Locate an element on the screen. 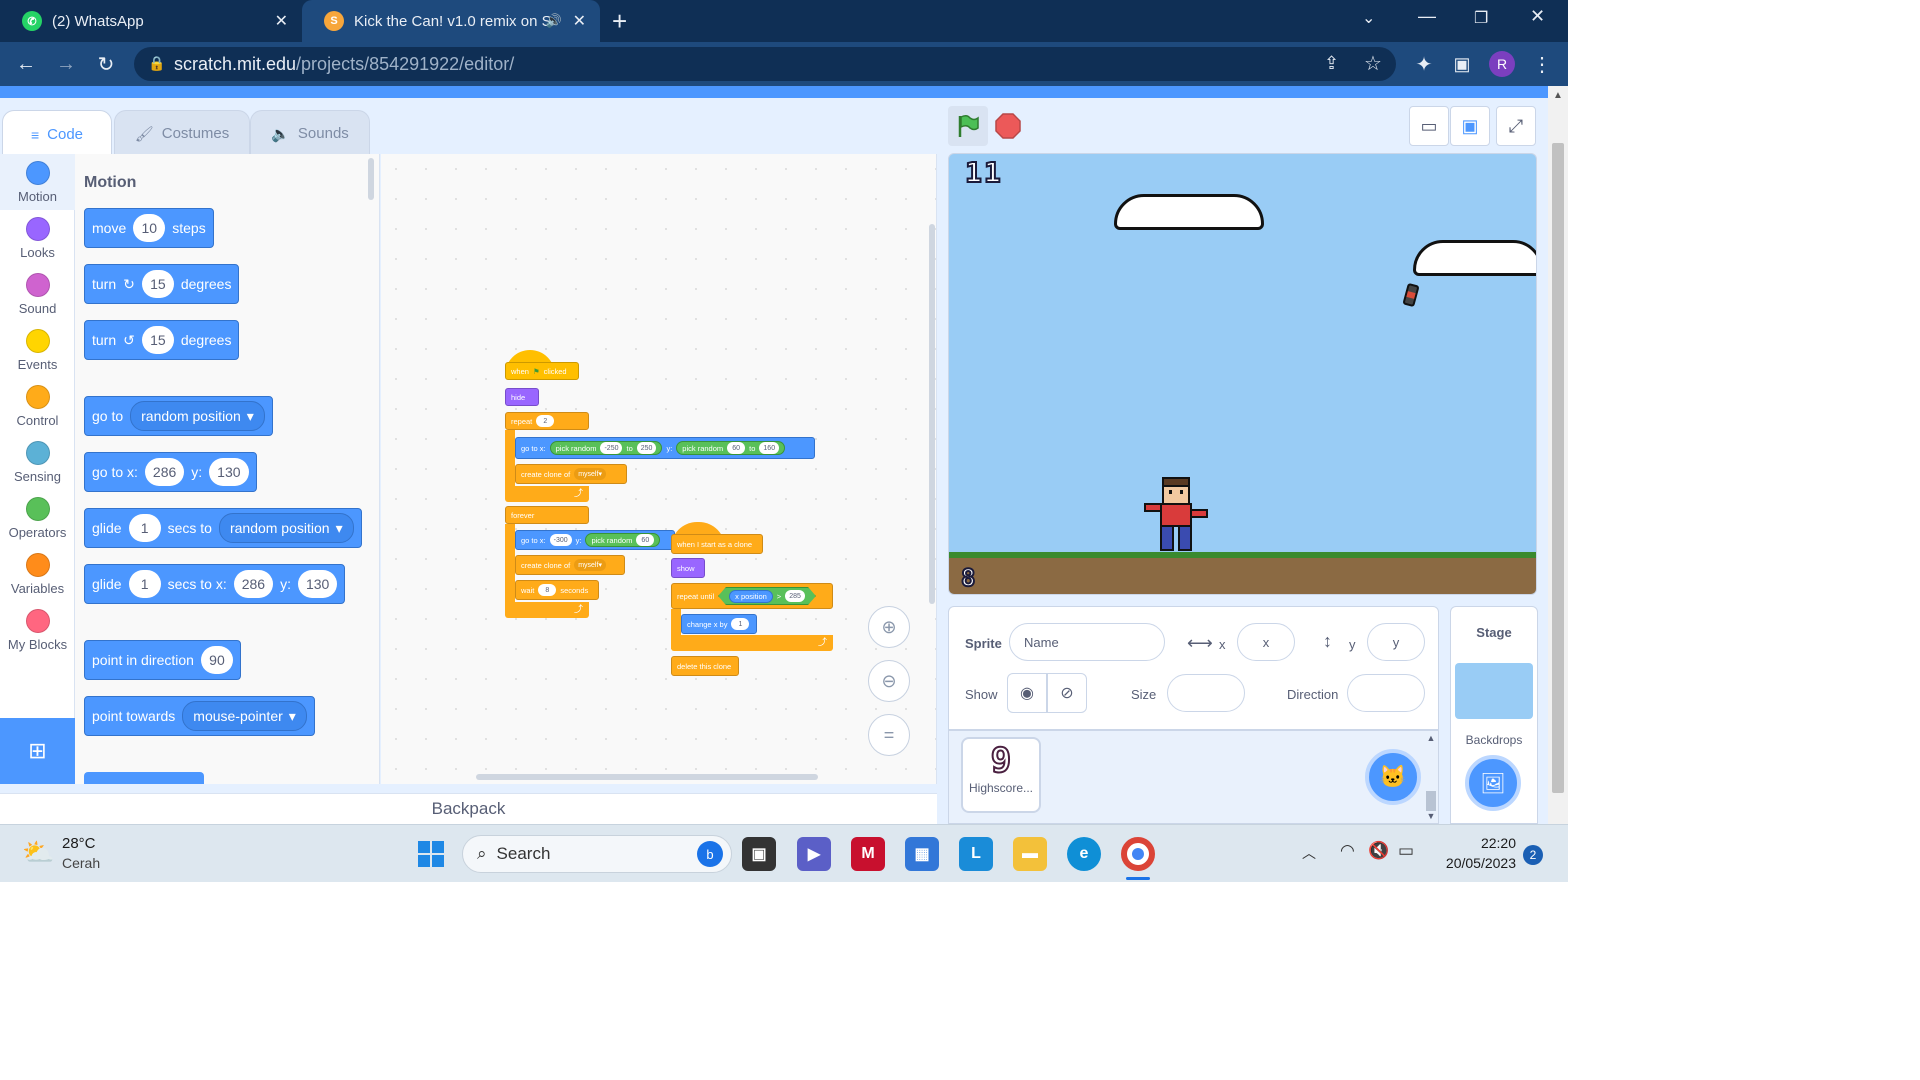  wait-block: wait 8 seconds is located at coordinates (557, 590).